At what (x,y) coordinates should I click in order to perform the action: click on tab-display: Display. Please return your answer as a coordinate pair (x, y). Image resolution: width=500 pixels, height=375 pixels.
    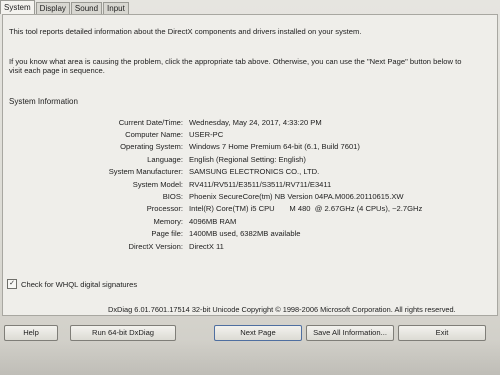
    Looking at the image, I should click on (52, 8).